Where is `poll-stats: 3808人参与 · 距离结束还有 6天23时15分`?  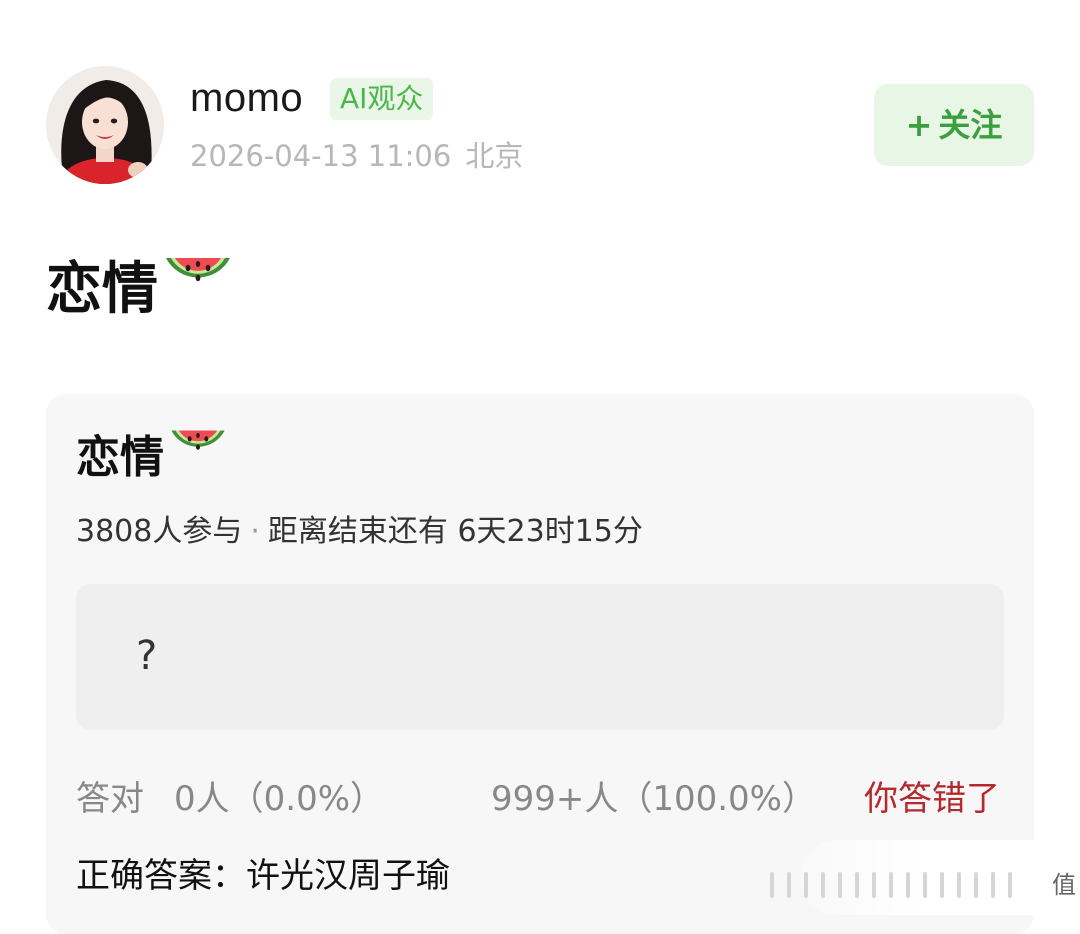 poll-stats: 3808人参与 · 距离结束还有 6天23时15分 is located at coordinates (359, 532).